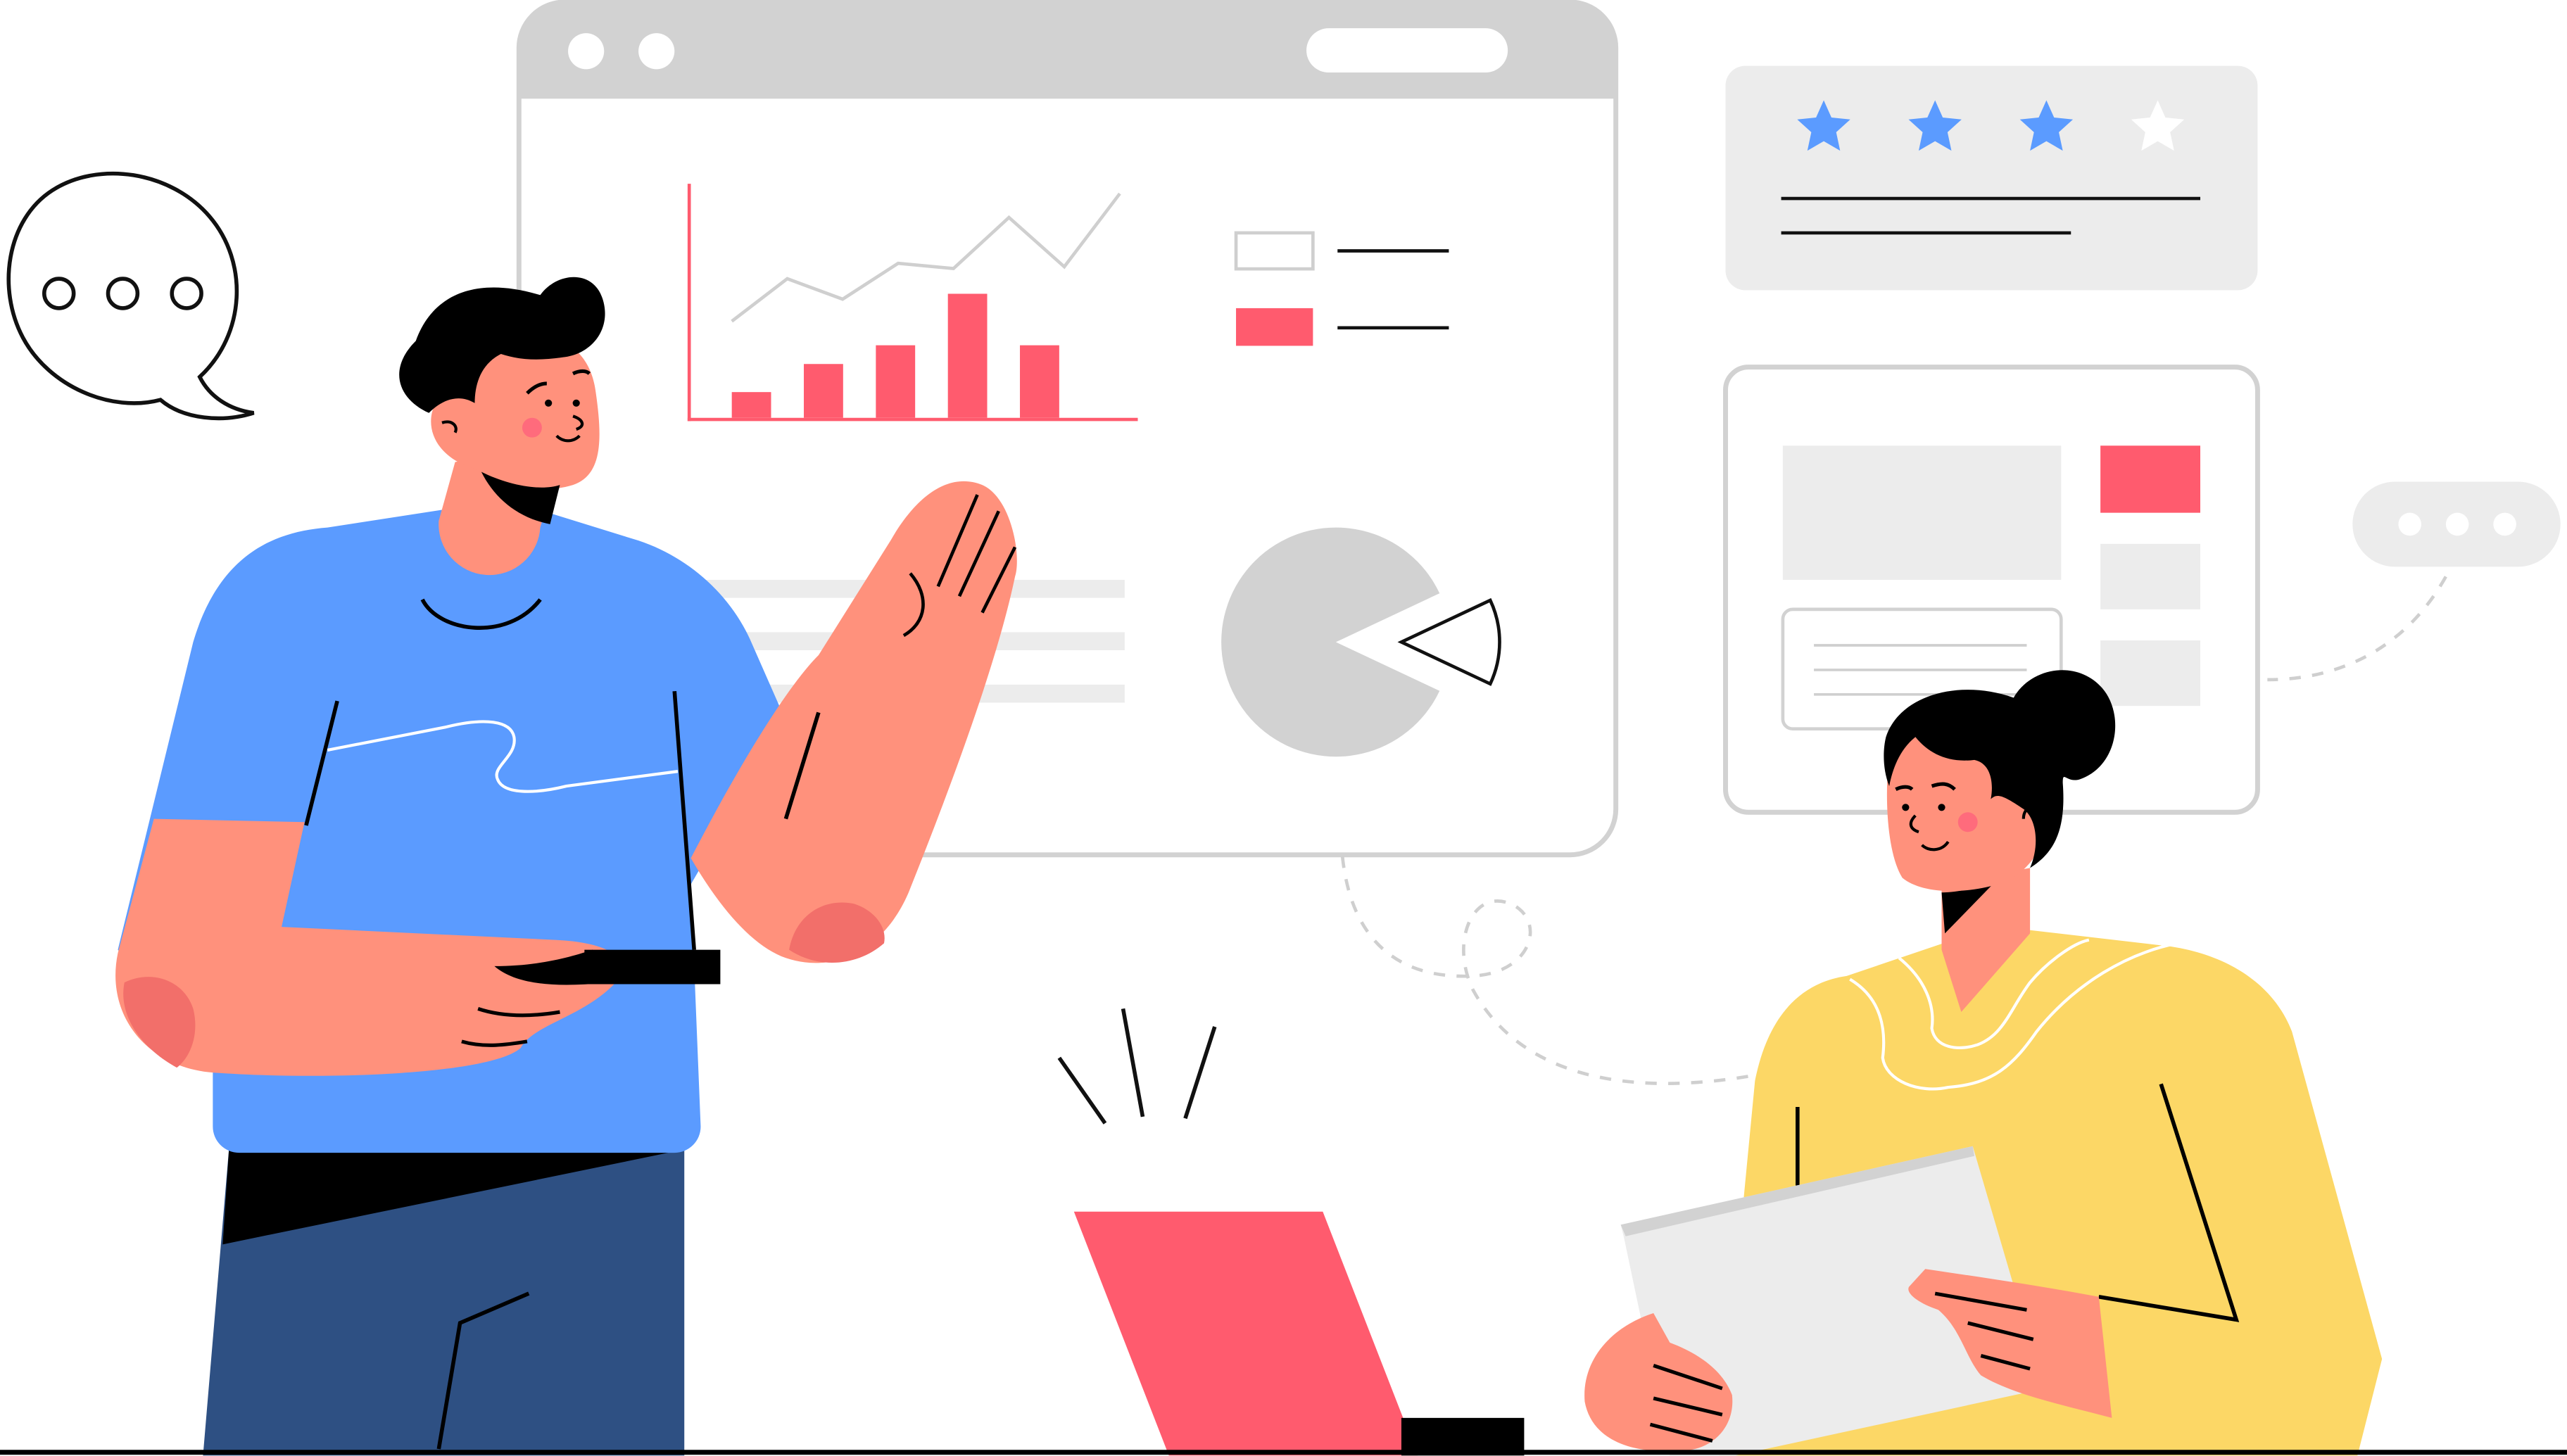 This screenshot has height=1456, width=2567. What do you see at coordinates (1991, 178) in the screenshot?
I see `rating-card` at bounding box center [1991, 178].